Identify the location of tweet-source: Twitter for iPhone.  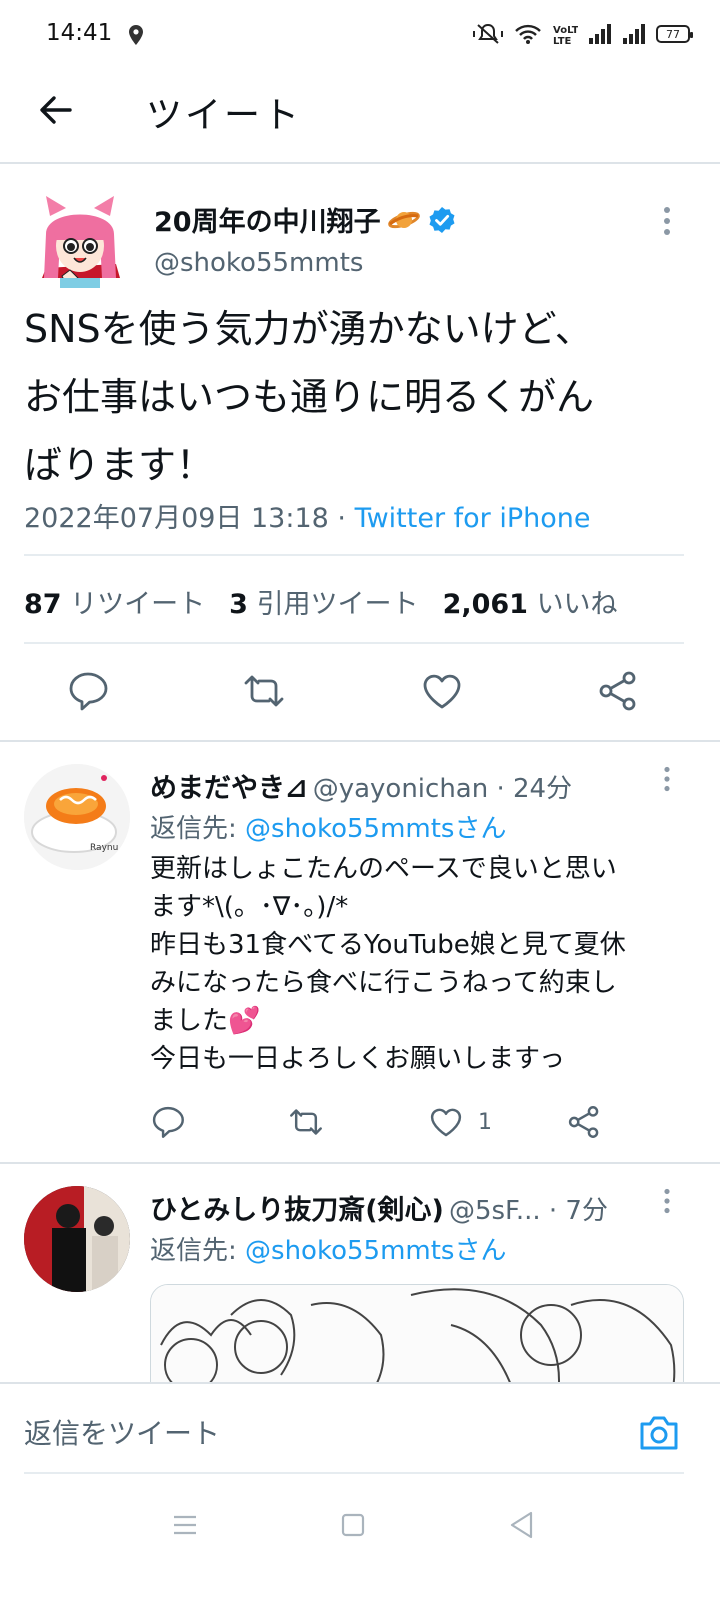
(473, 518).